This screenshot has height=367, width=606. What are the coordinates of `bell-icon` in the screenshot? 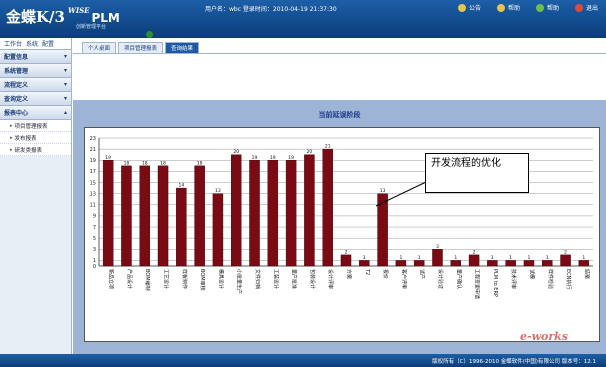 It's located at (461, 7).